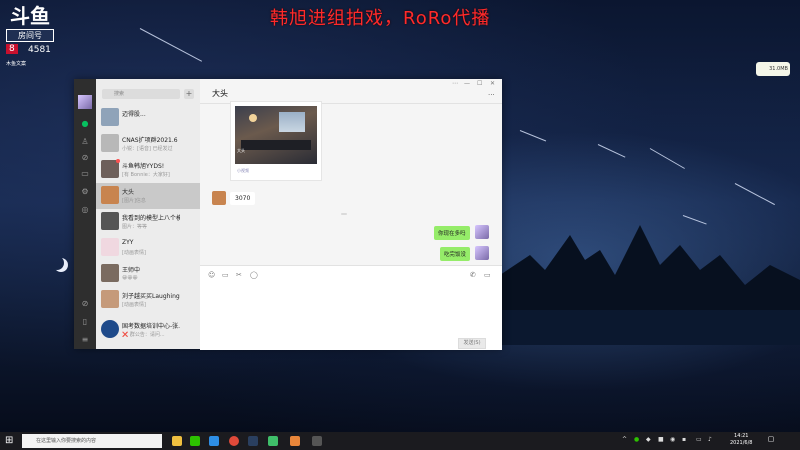 The width and height of the screenshot is (800, 450). I want to click on chat-item: 王师中 😀😀😀, so click(148, 274).